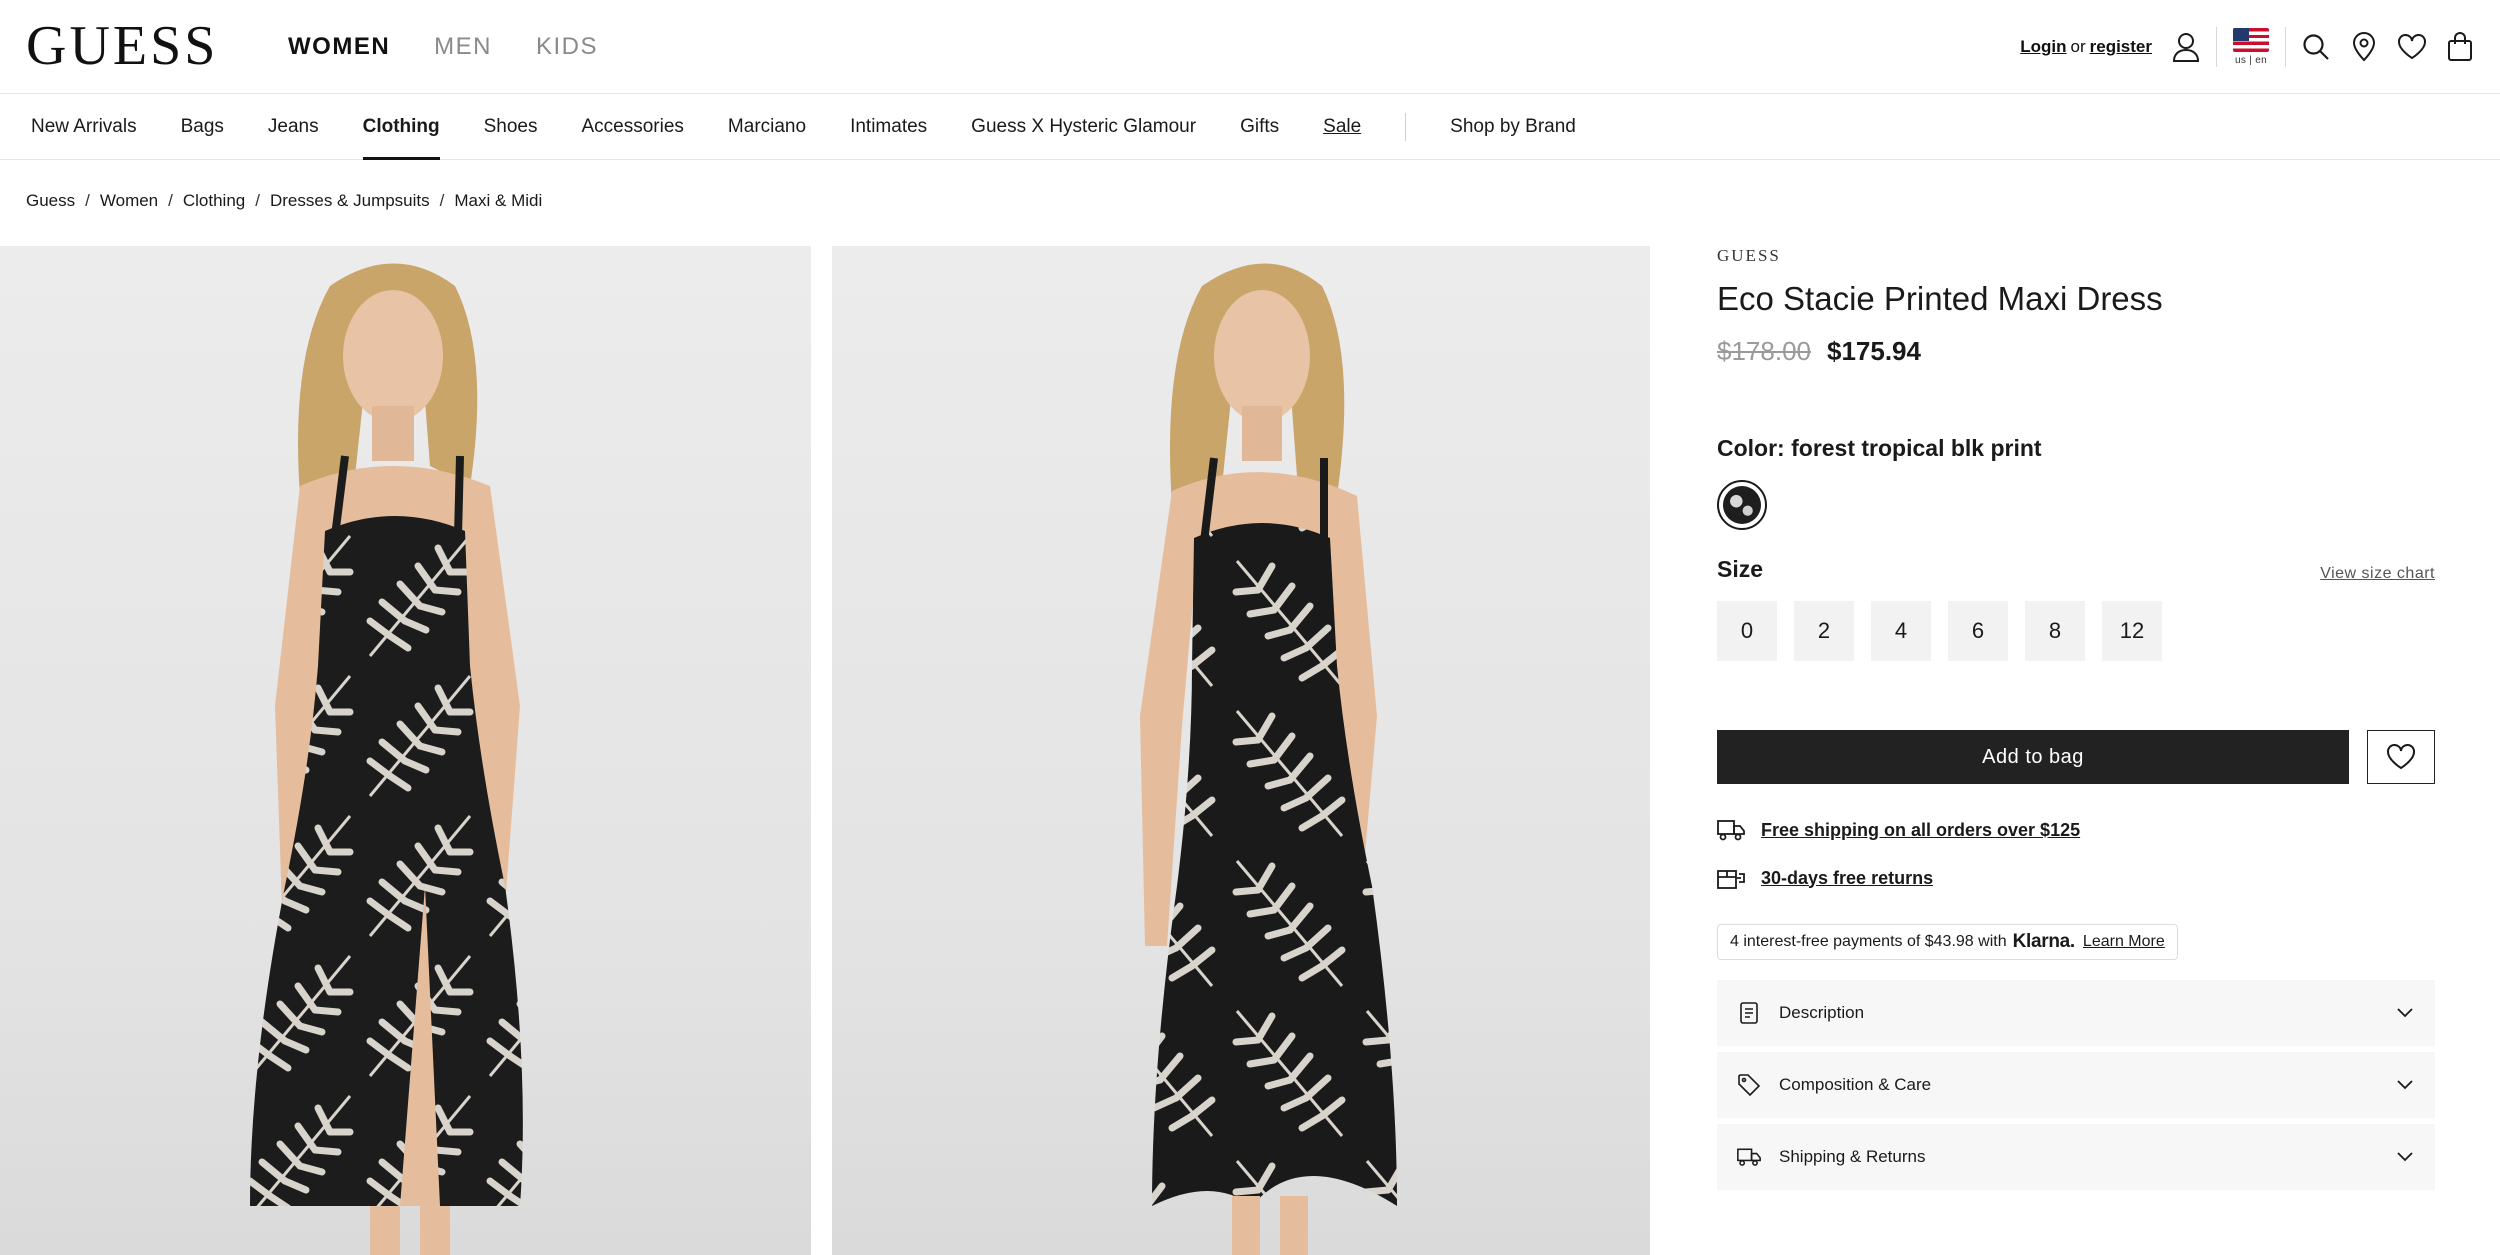 This screenshot has width=2500, height=1255. Describe the element at coordinates (1742, 505) in the screenshot. I see `color-swatch` at that location.